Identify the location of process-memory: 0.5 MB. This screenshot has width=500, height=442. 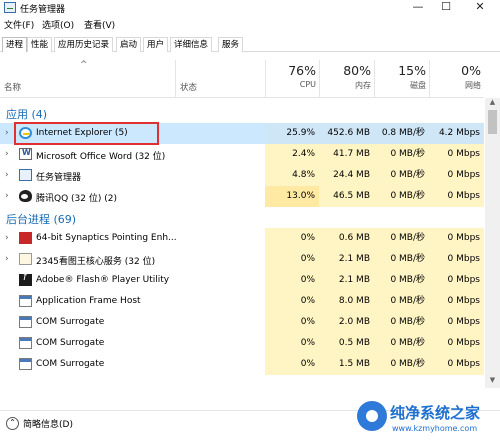
(346, 343).